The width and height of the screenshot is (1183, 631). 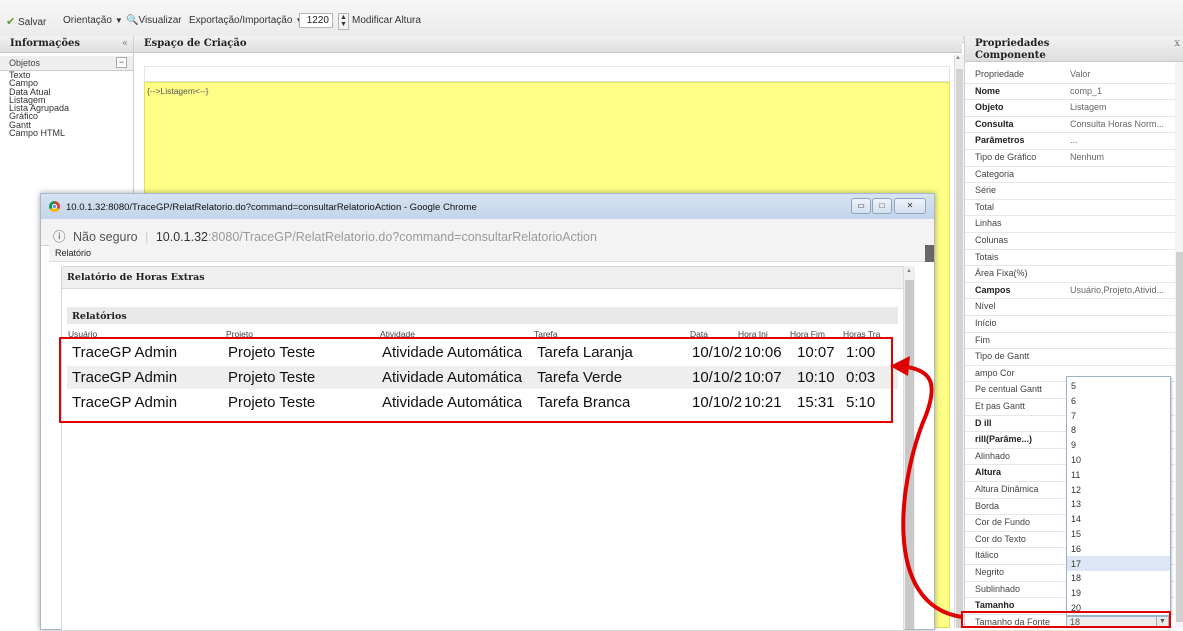 What do you see at coordinates (1070, 307) in the screenshot?
I see `property-row: Nível` at bounding box center [1070, 307].